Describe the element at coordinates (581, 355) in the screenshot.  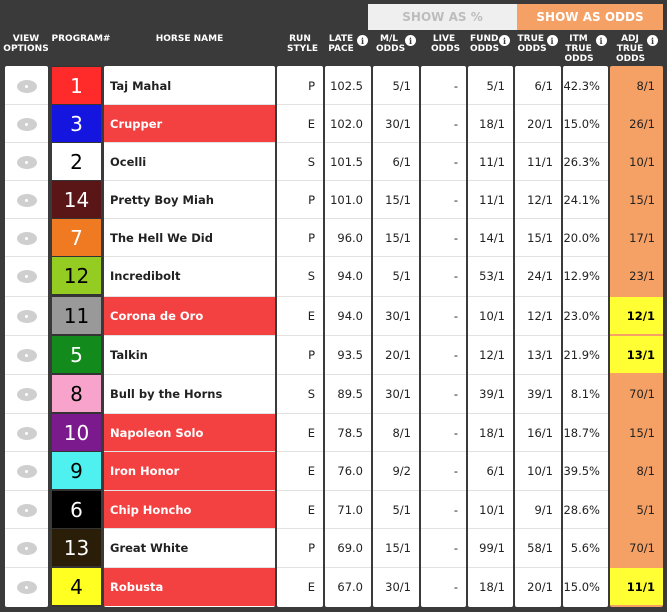
I see `itm-true-odds-cell: 21.9%` at that location.